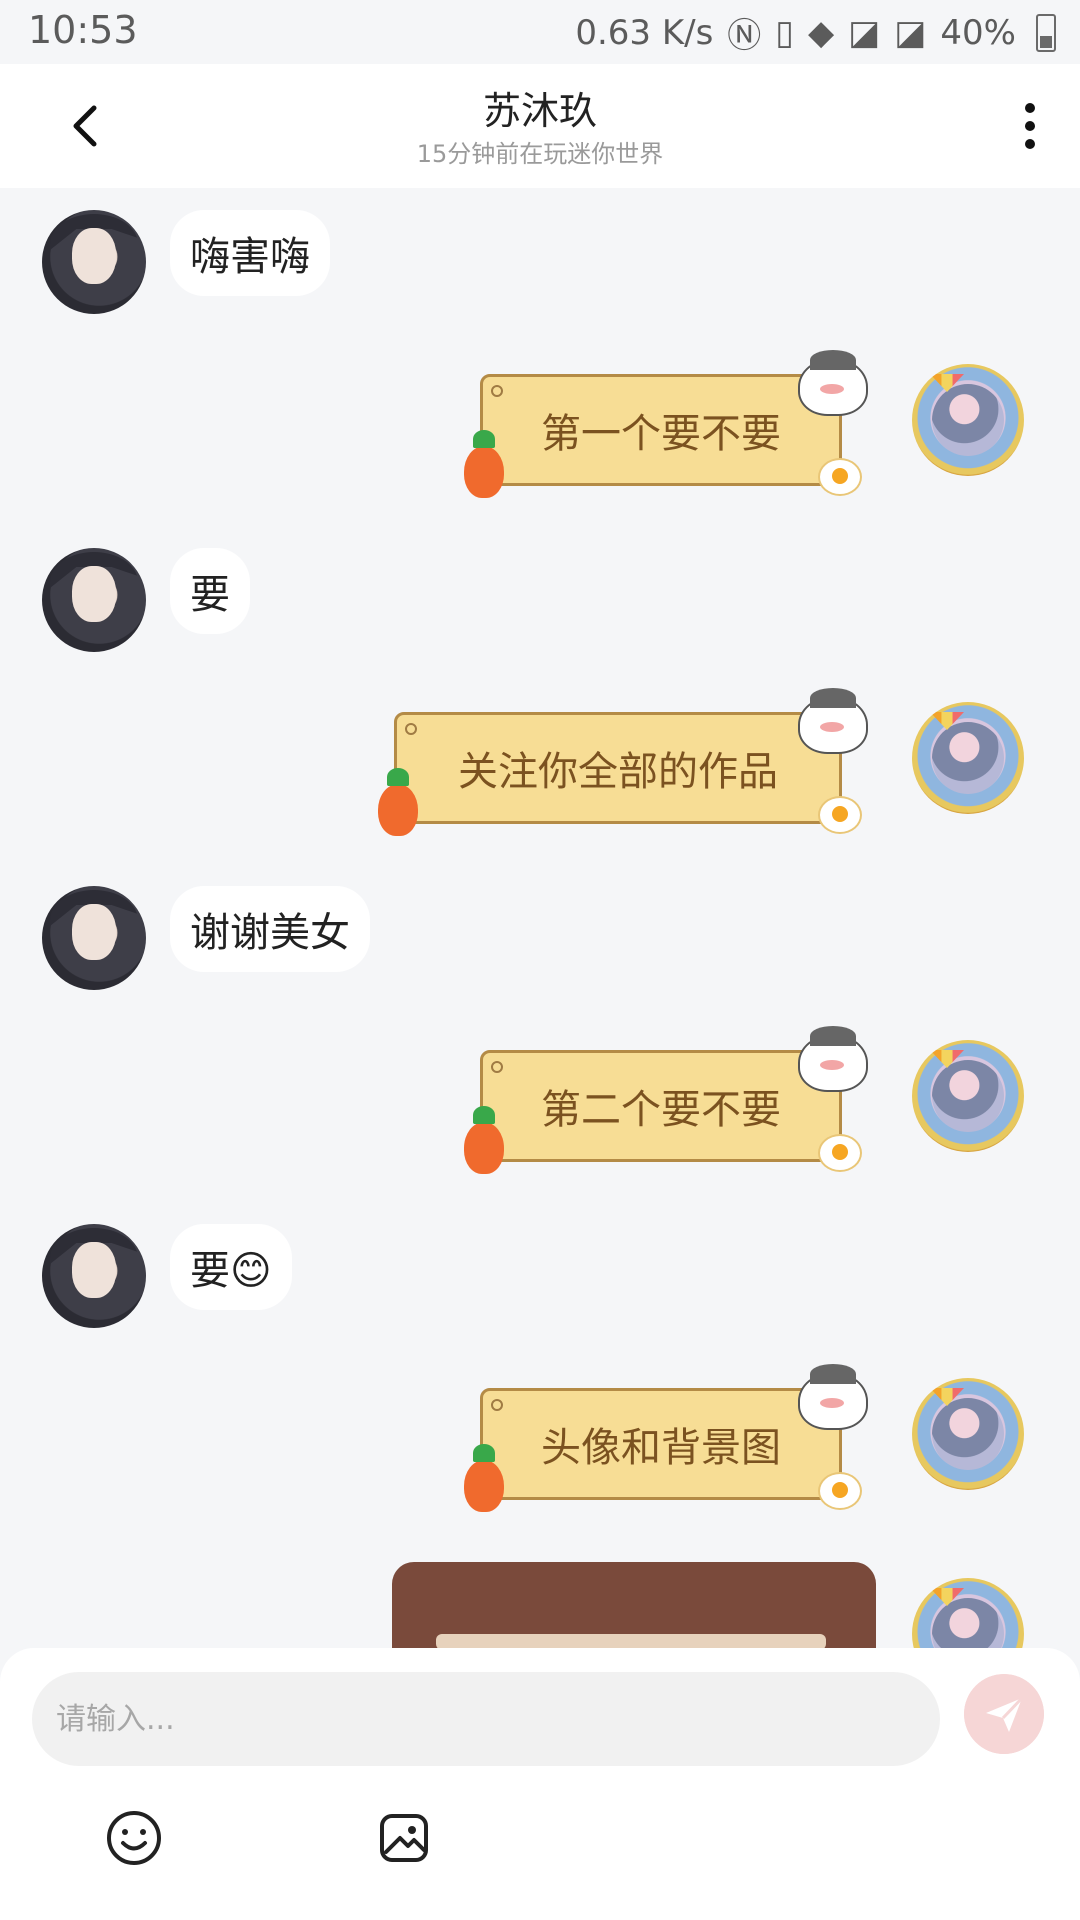  What do you see at coordinates (910, 32) in the screenshot?
I see `sim-off-icon-2: ◪` at bounding box center [910, 32].